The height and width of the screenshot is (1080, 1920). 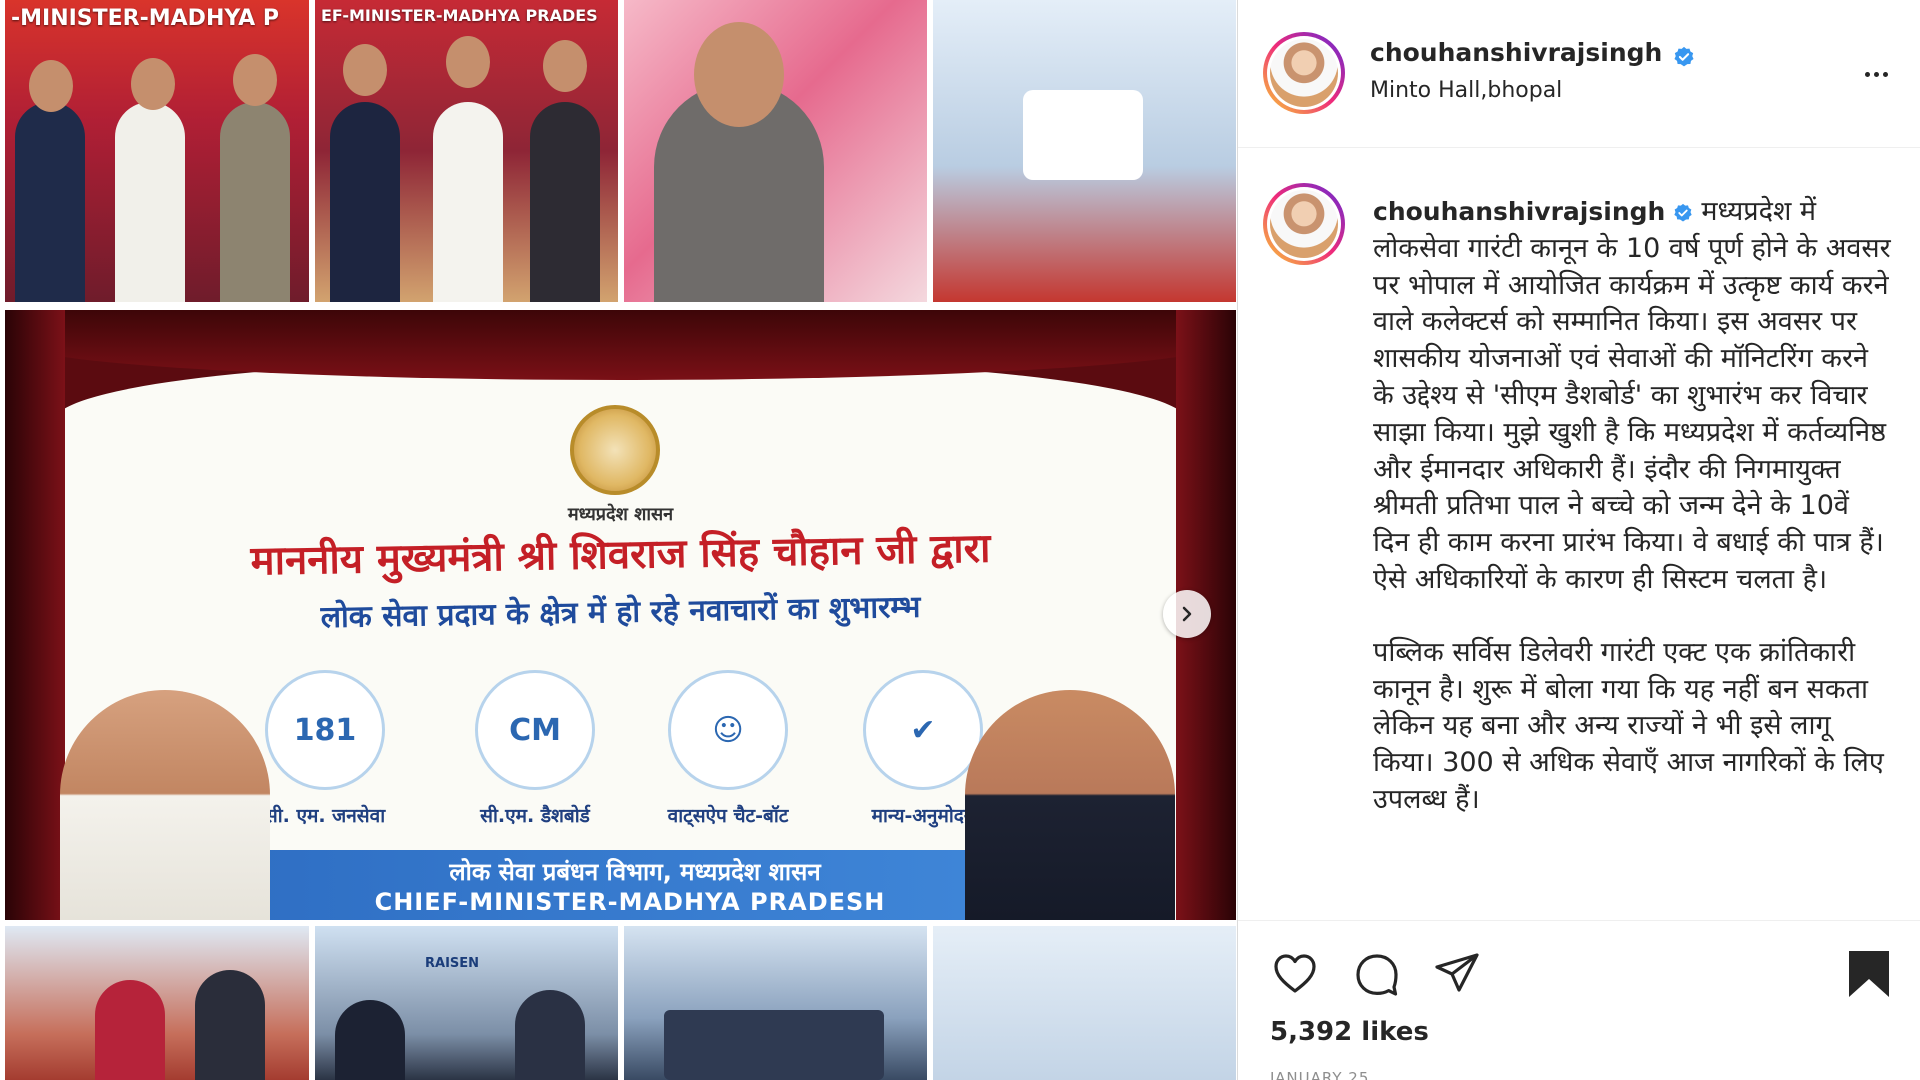 I want to click on heart-icon, so click(x=1295, y=973).